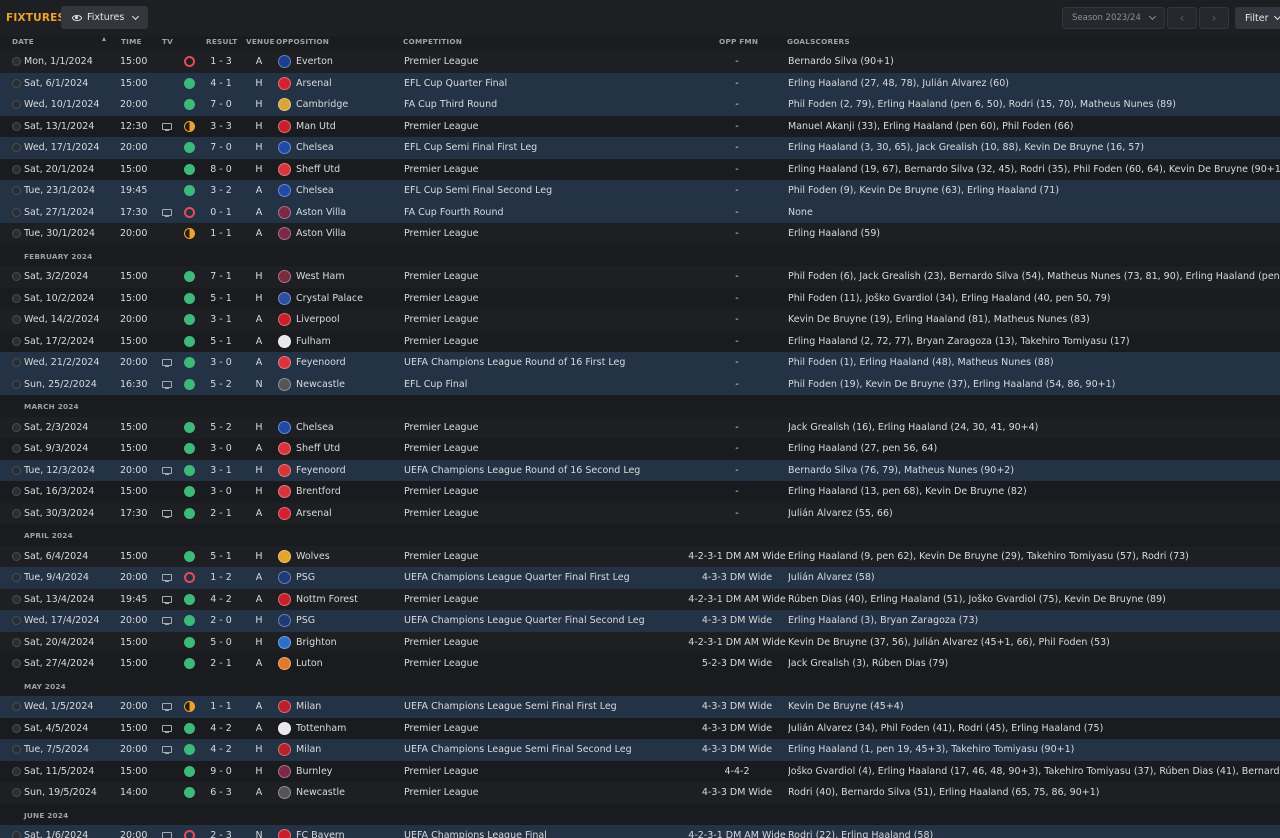 This screenshot has width=1280, height=838. What do you see at coordinates (1182, 18) in the screenshot?
I see `prev-button: ‹` at bounding box center [1182, 18].